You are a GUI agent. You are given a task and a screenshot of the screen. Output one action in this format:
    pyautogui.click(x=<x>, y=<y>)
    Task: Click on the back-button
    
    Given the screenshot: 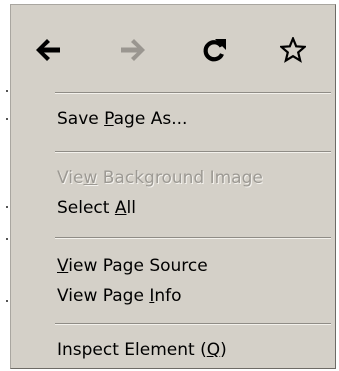 What is the action you would take?
    pyautogui.click(x=48, y=50)
    